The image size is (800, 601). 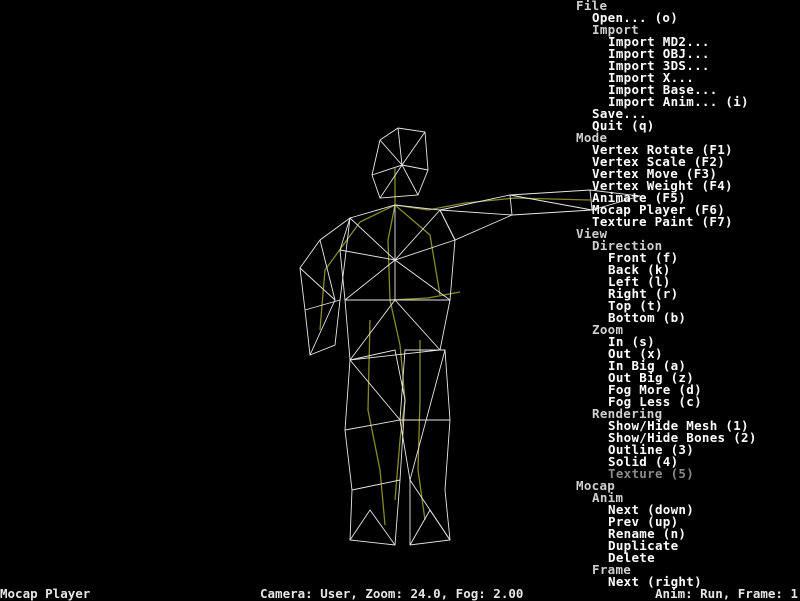 What do you see at coordinates (662, 221) in the screenshot?
I see `menu-item-texture-paint: Texture Paint (F7)` at bounding box center [662, 221].